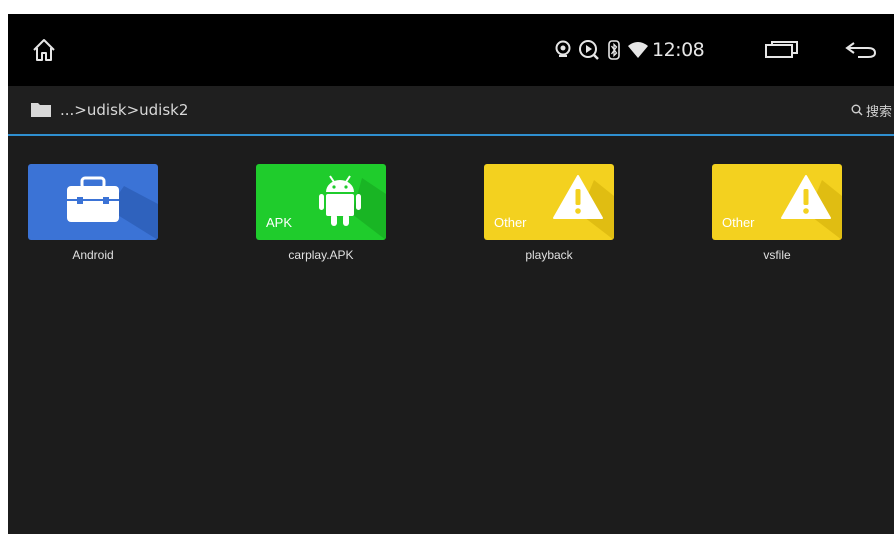 The width and height of the screenshot is (894, 534). I want to click on search-label: 搜索, so click(878, 112).